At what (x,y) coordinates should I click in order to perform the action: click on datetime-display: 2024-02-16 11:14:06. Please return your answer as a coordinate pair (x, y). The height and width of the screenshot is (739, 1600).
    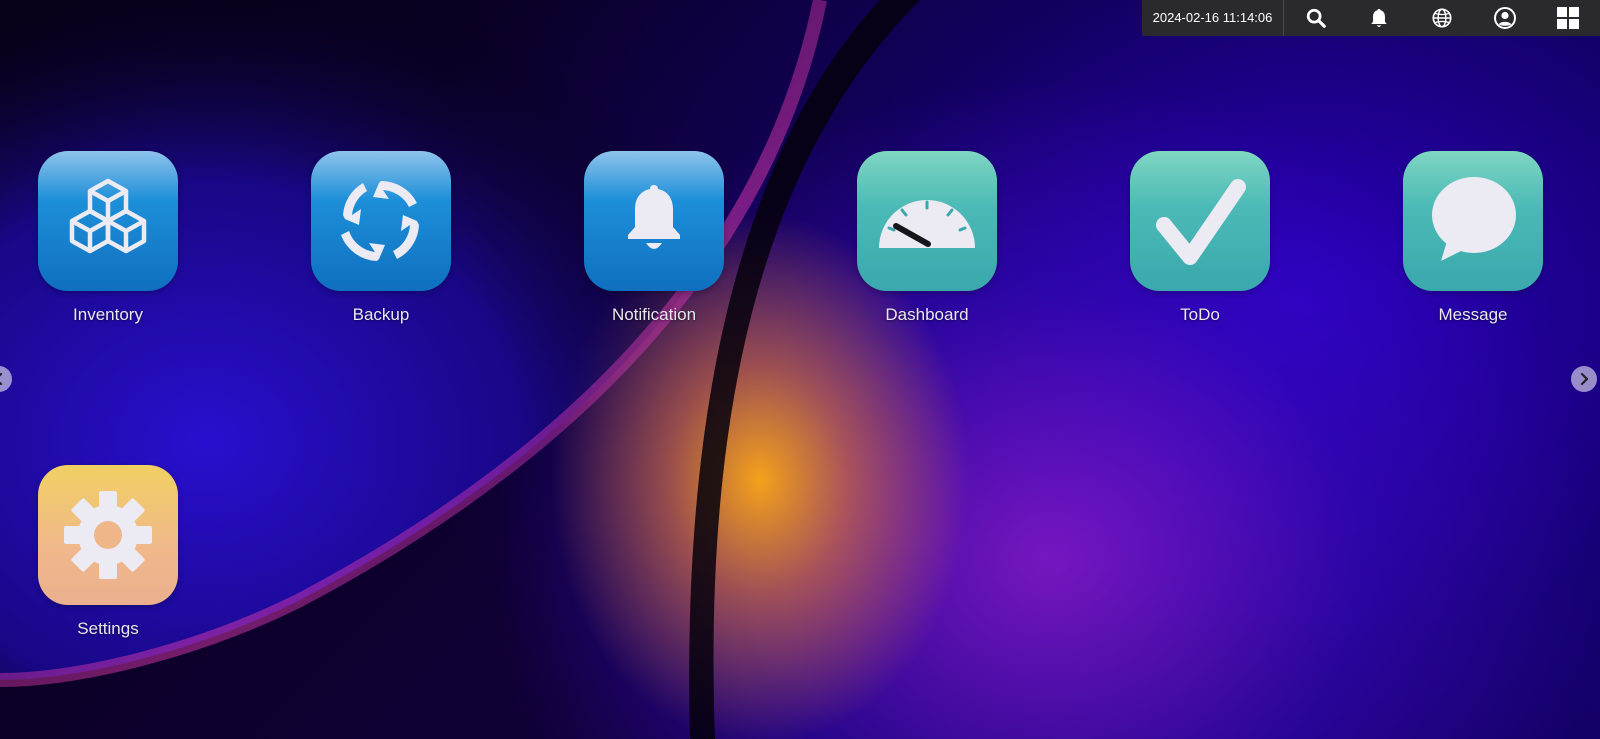
    Looking at the image, I should click on (1213, 18).